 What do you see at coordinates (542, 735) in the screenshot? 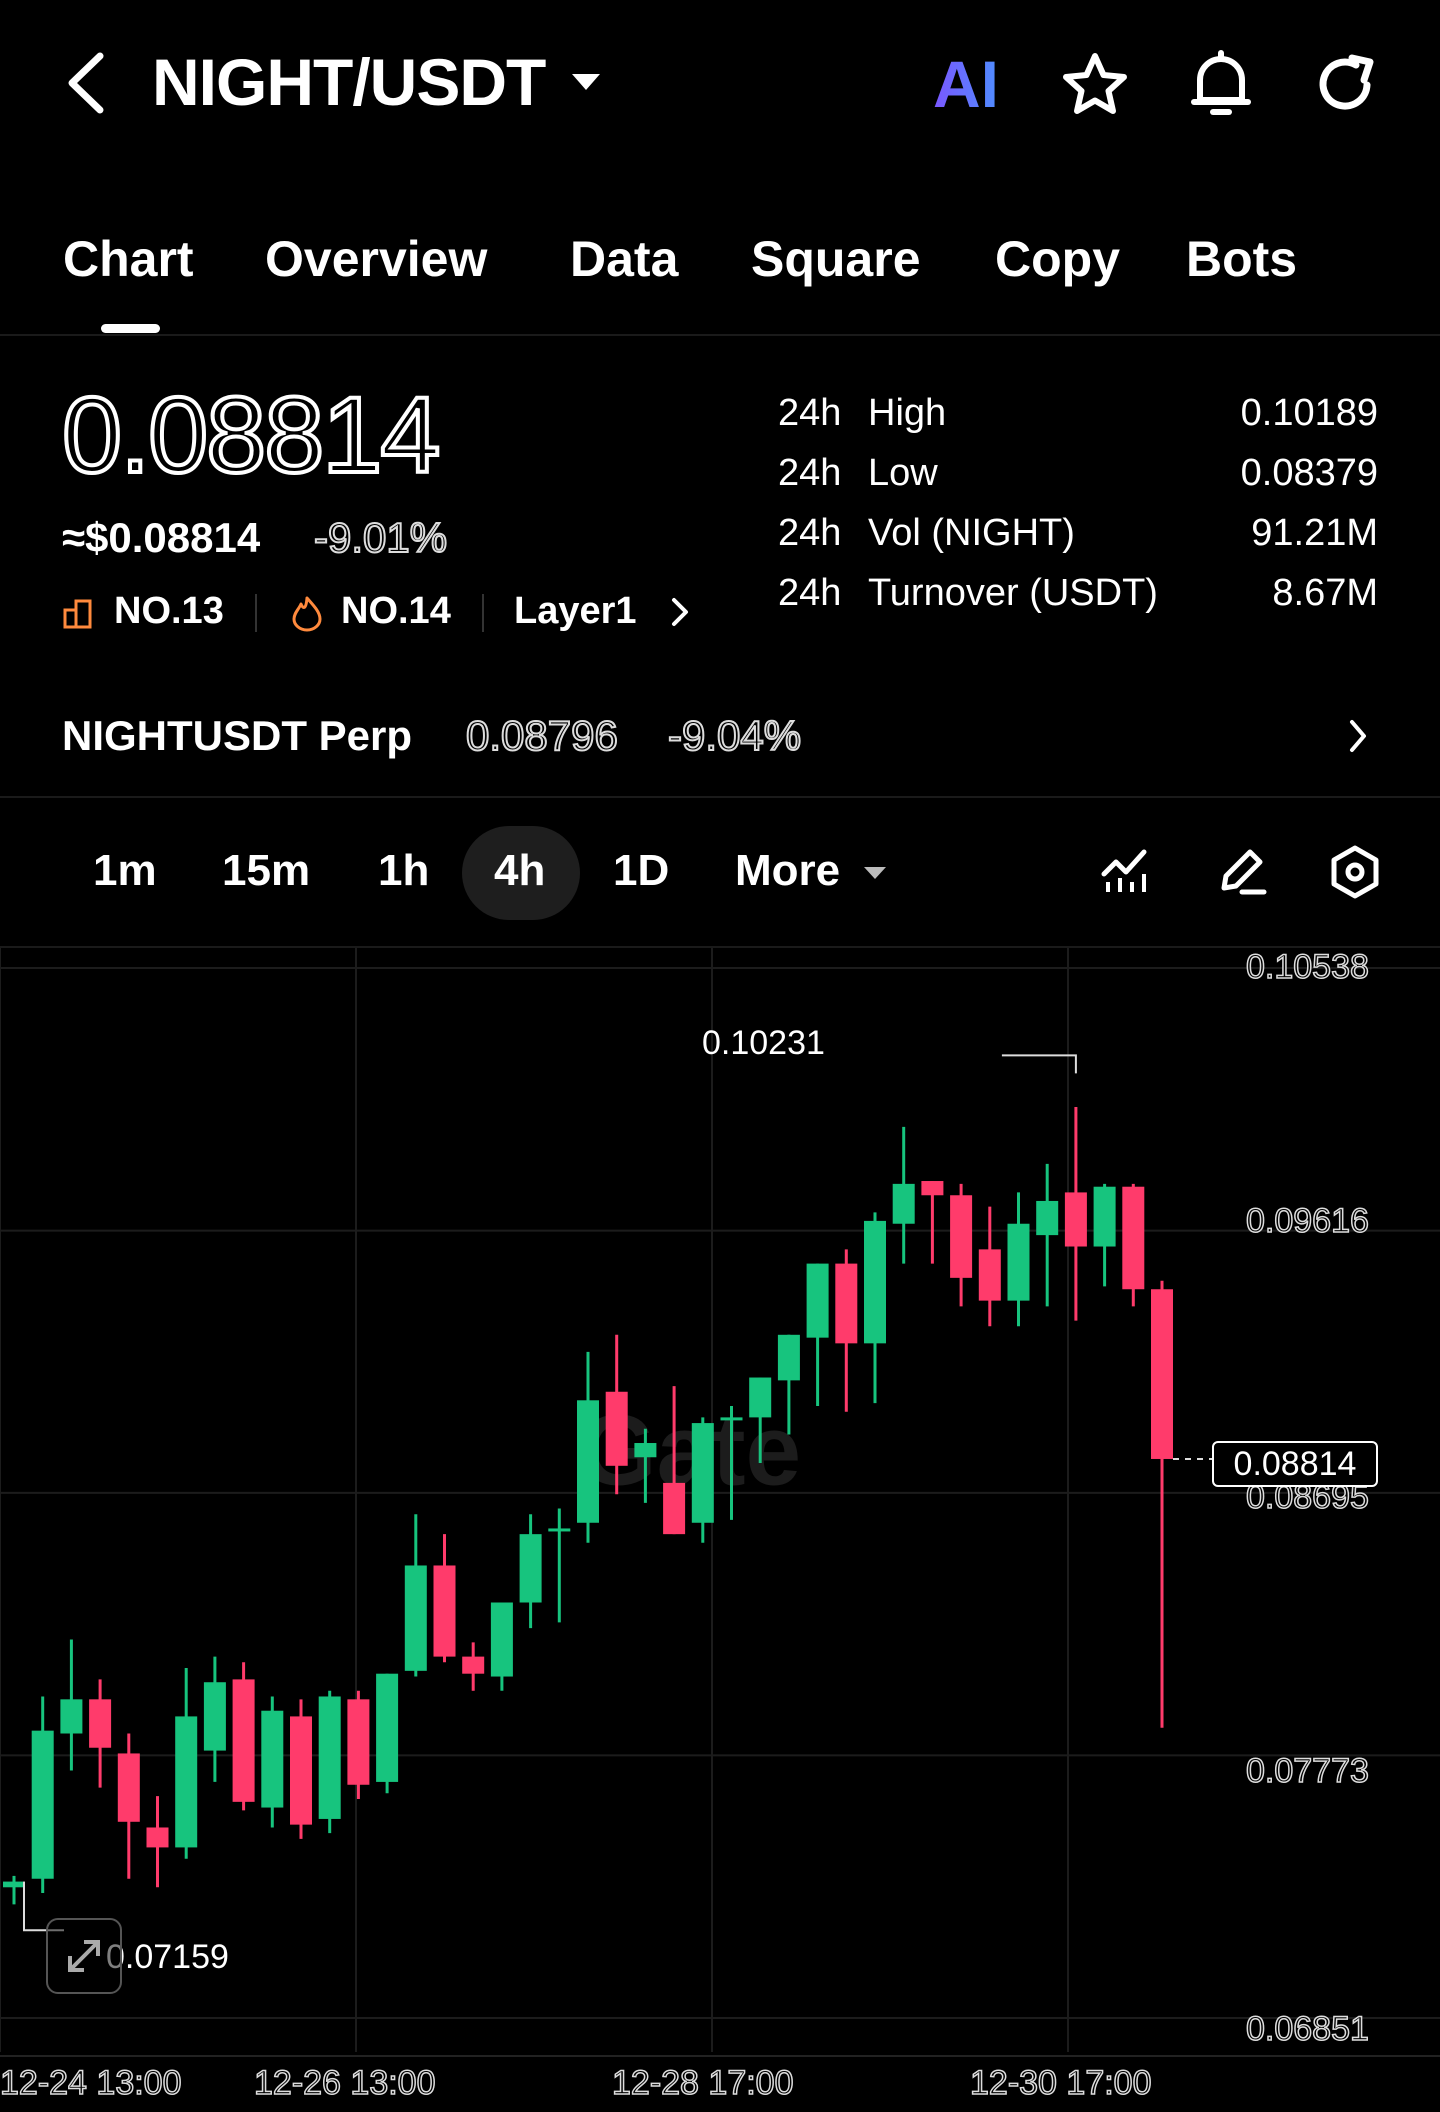
I see `perp-price: 0.08796` at bounding box center [542, 735].